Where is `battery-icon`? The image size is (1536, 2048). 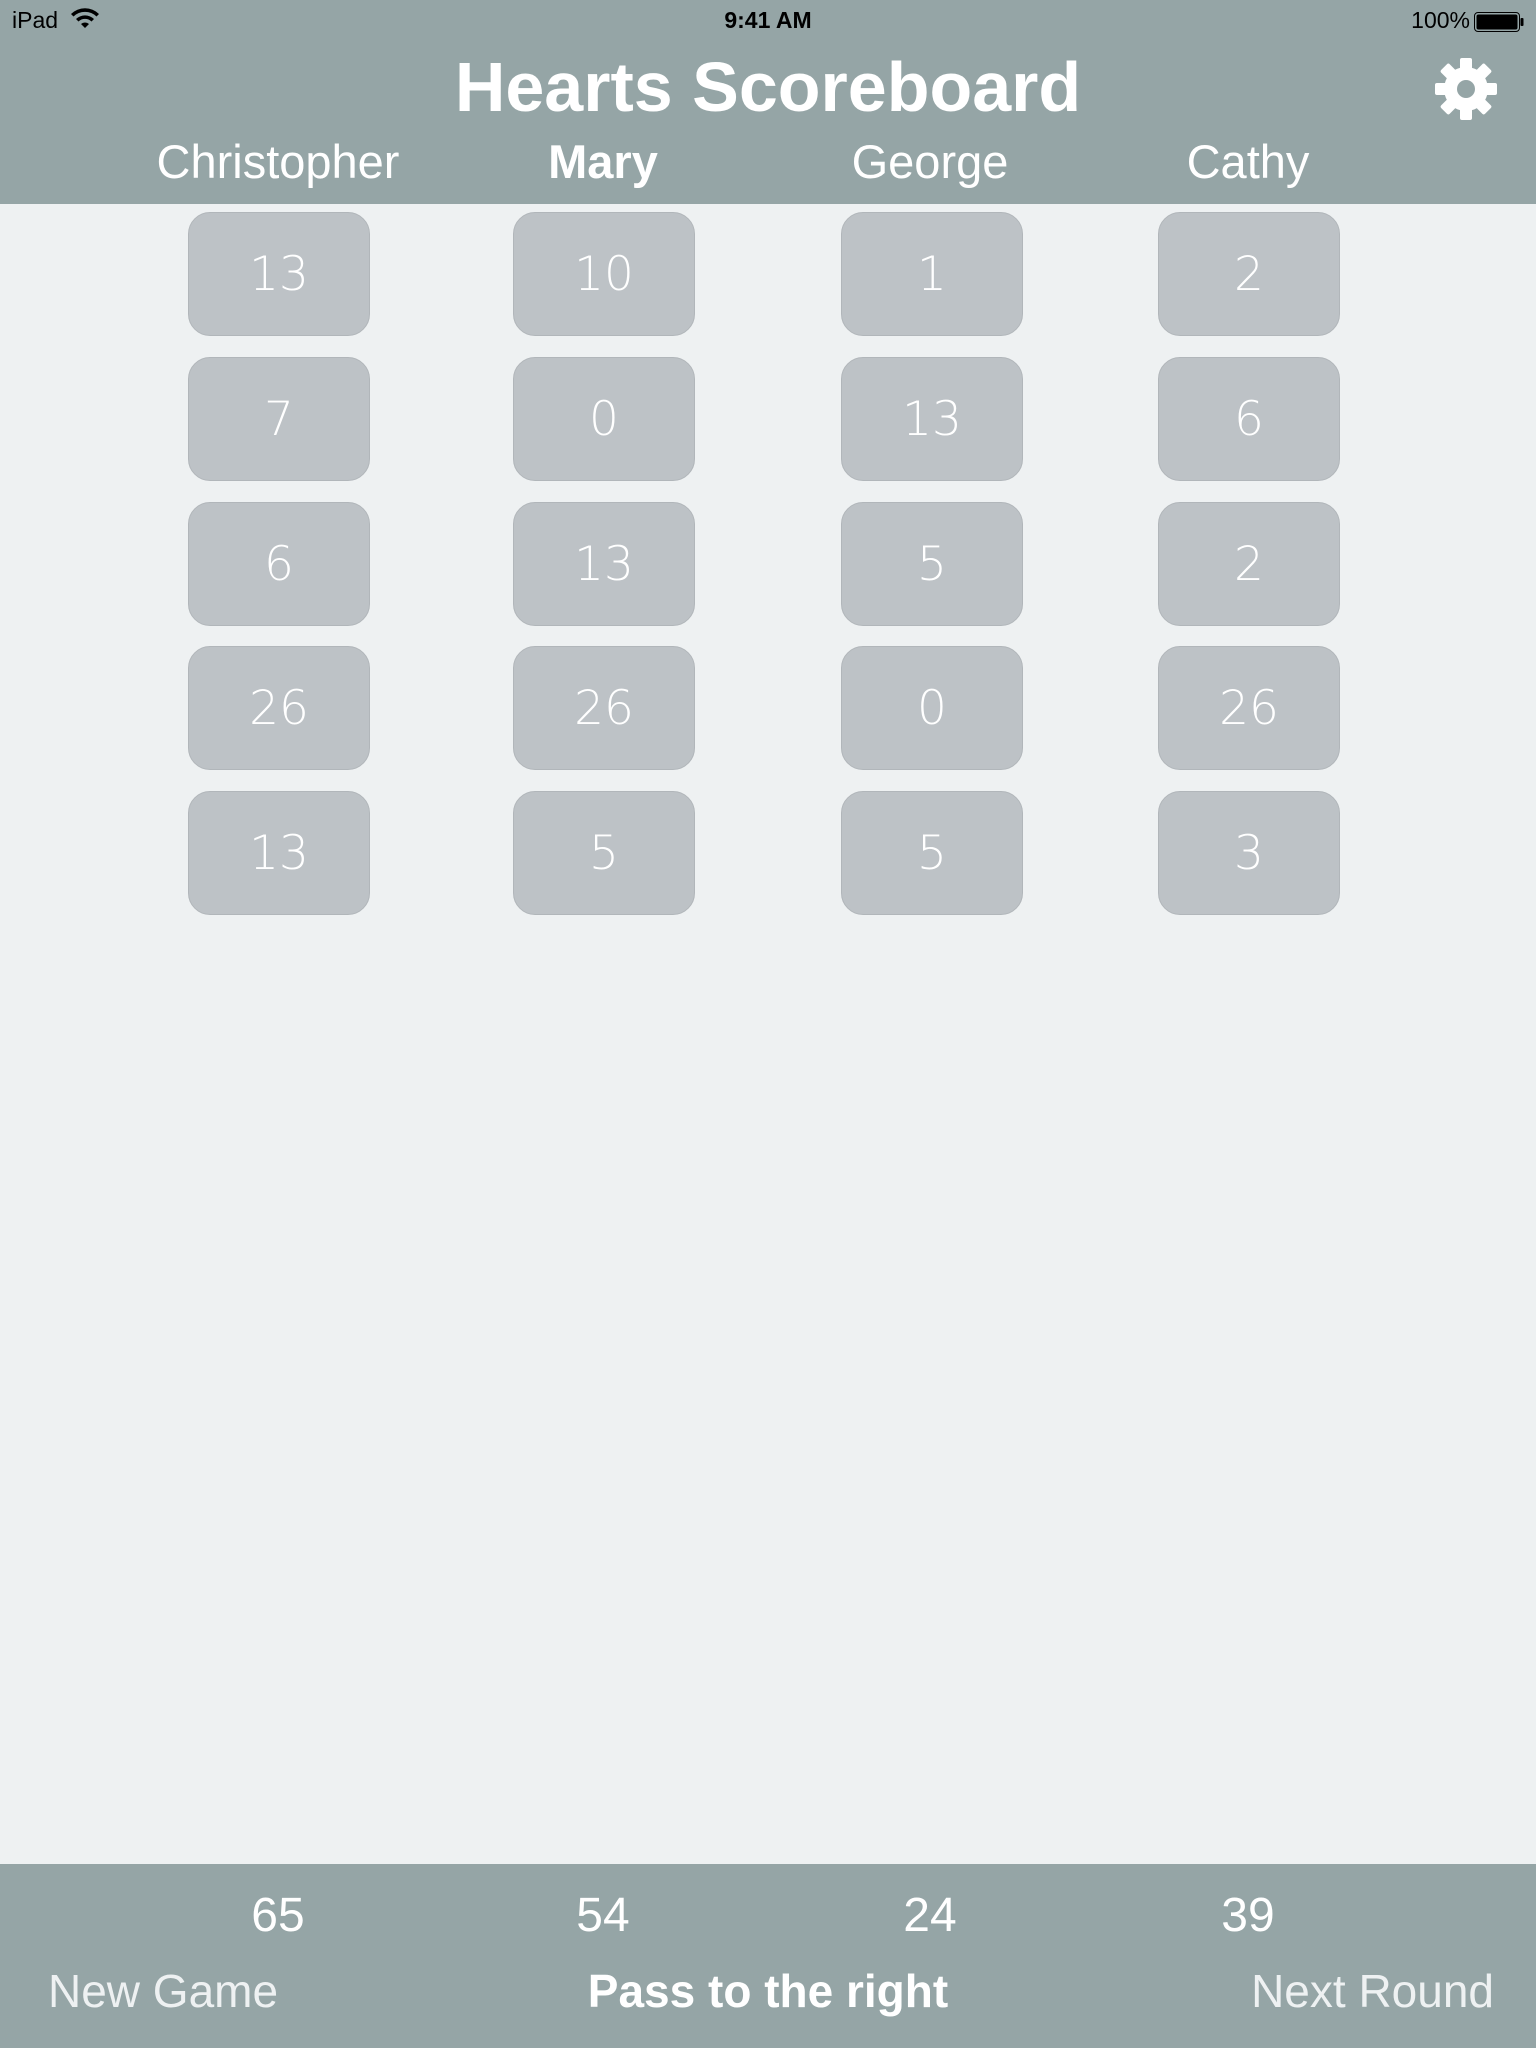
battery-icon is located at coordinates (1499, 21).